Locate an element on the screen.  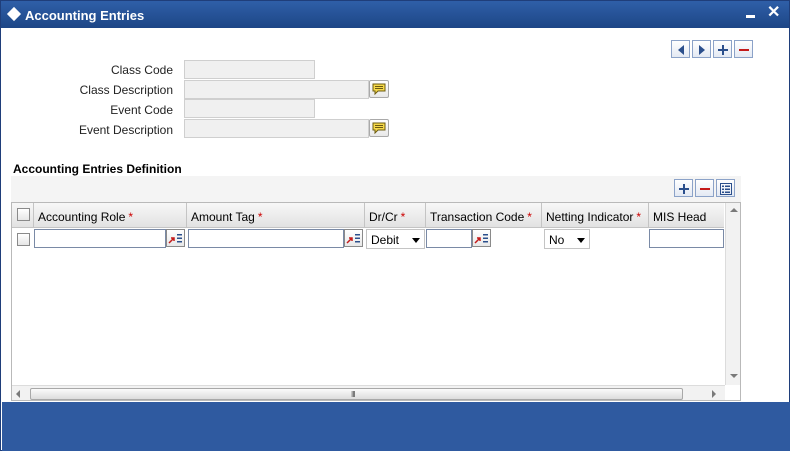
vertical-scrollbar is located at coordinates (732, 294).